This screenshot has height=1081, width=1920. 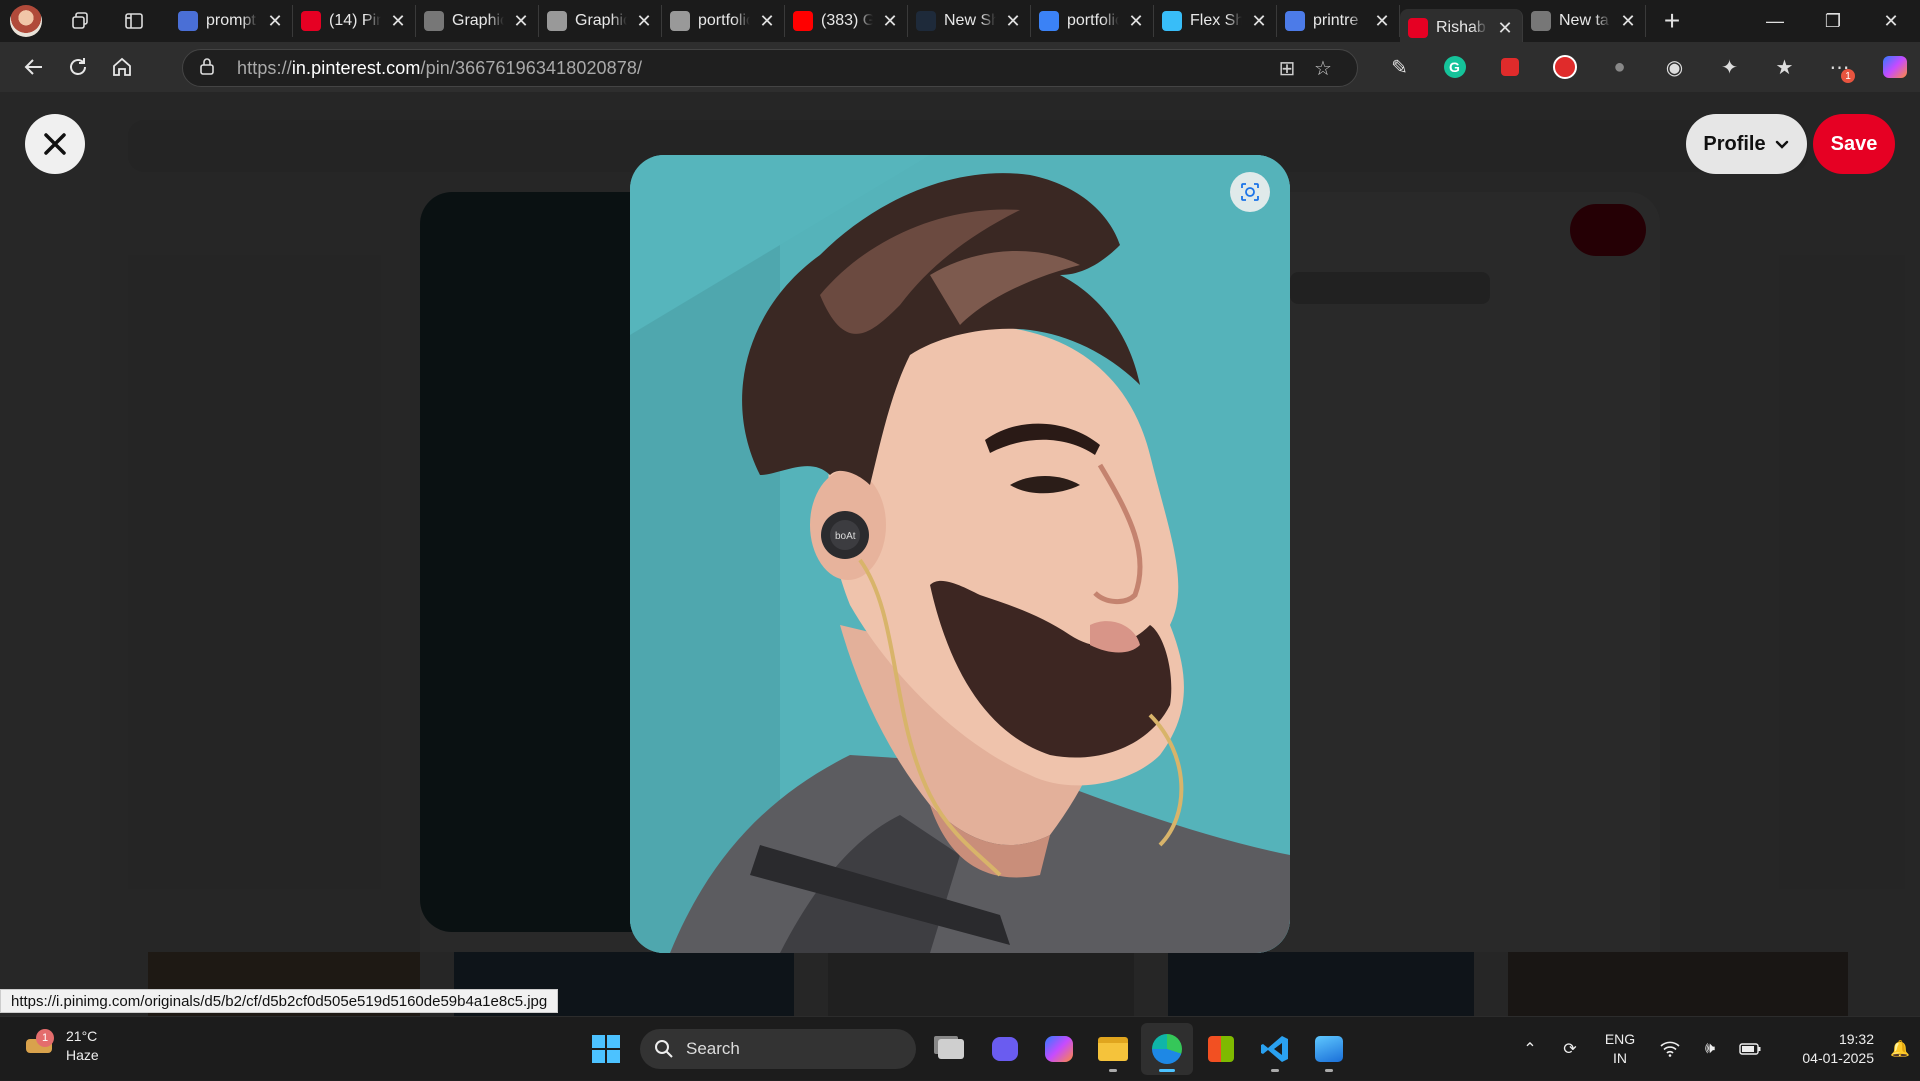 I want to click on taskbar-search-label: Search, so click(x=713, y=1048).